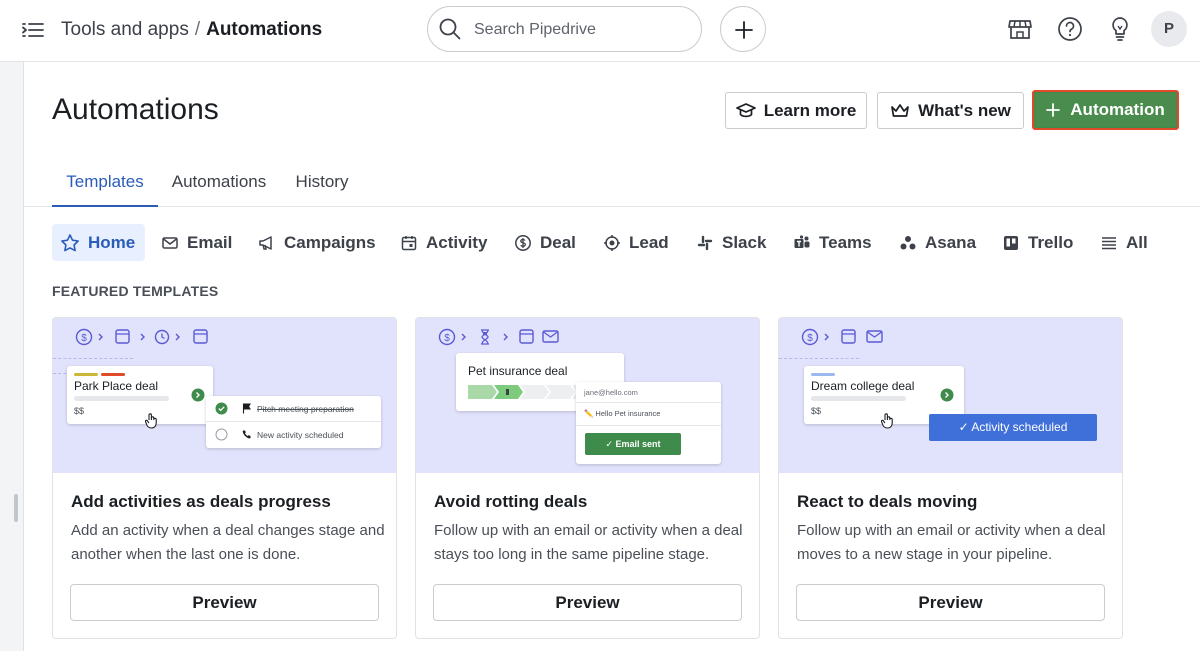 The width and height of the screenshot is (1200, 651). What do you see at coordinates (246, 408) in the screenshot?
I see `flag-icon` at bounding box center [246, 408].